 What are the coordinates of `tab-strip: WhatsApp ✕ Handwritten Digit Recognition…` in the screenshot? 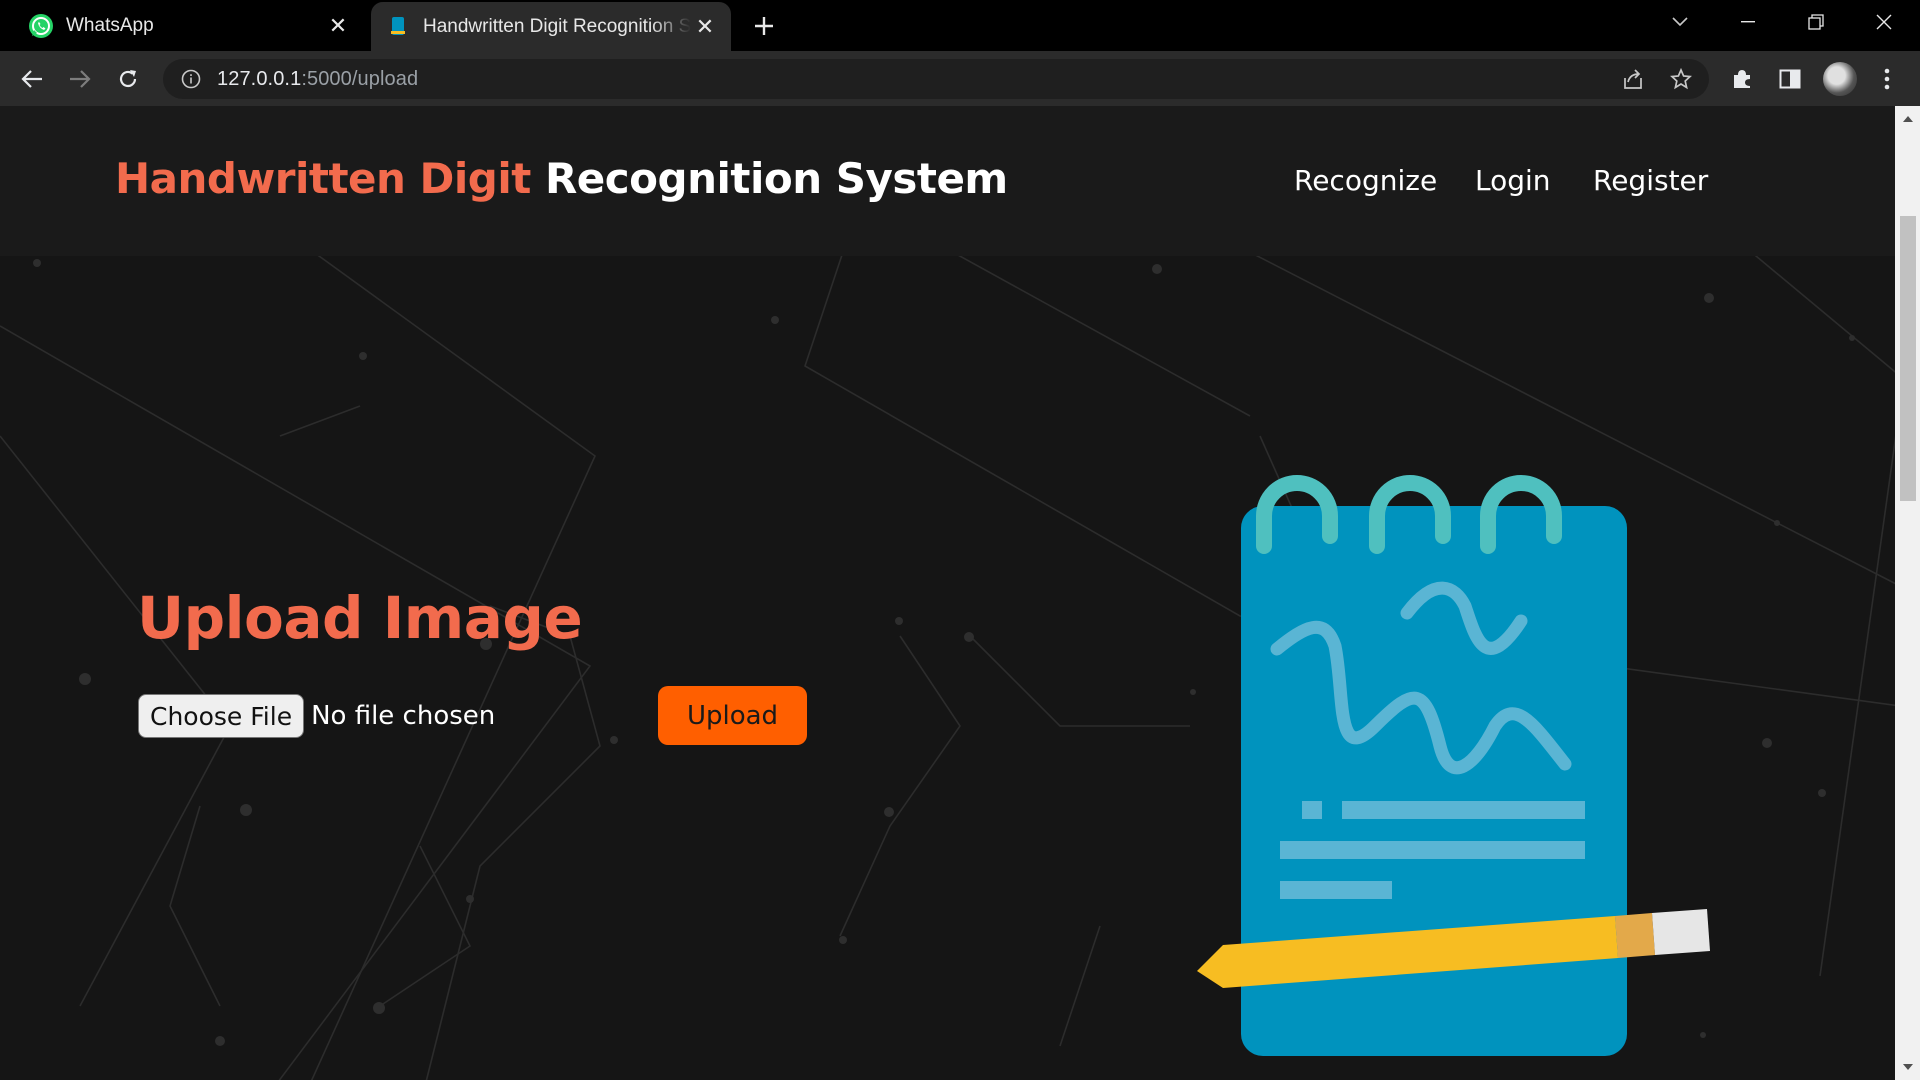 It's located at (960, 25).